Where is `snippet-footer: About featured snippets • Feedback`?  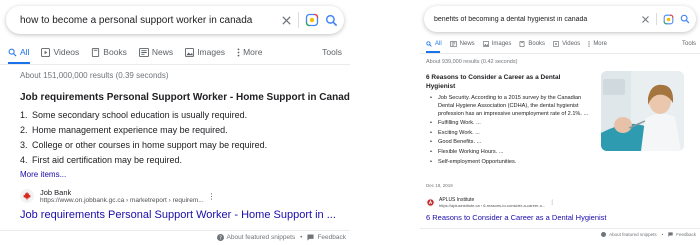 snippet-footer: About featured snippets • Feedback is located at coordinates (648, 234).